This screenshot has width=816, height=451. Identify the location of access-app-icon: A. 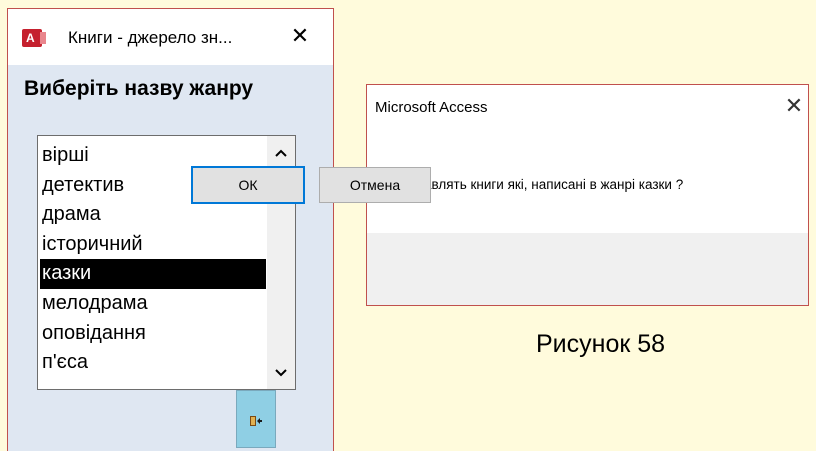
(34, 38).